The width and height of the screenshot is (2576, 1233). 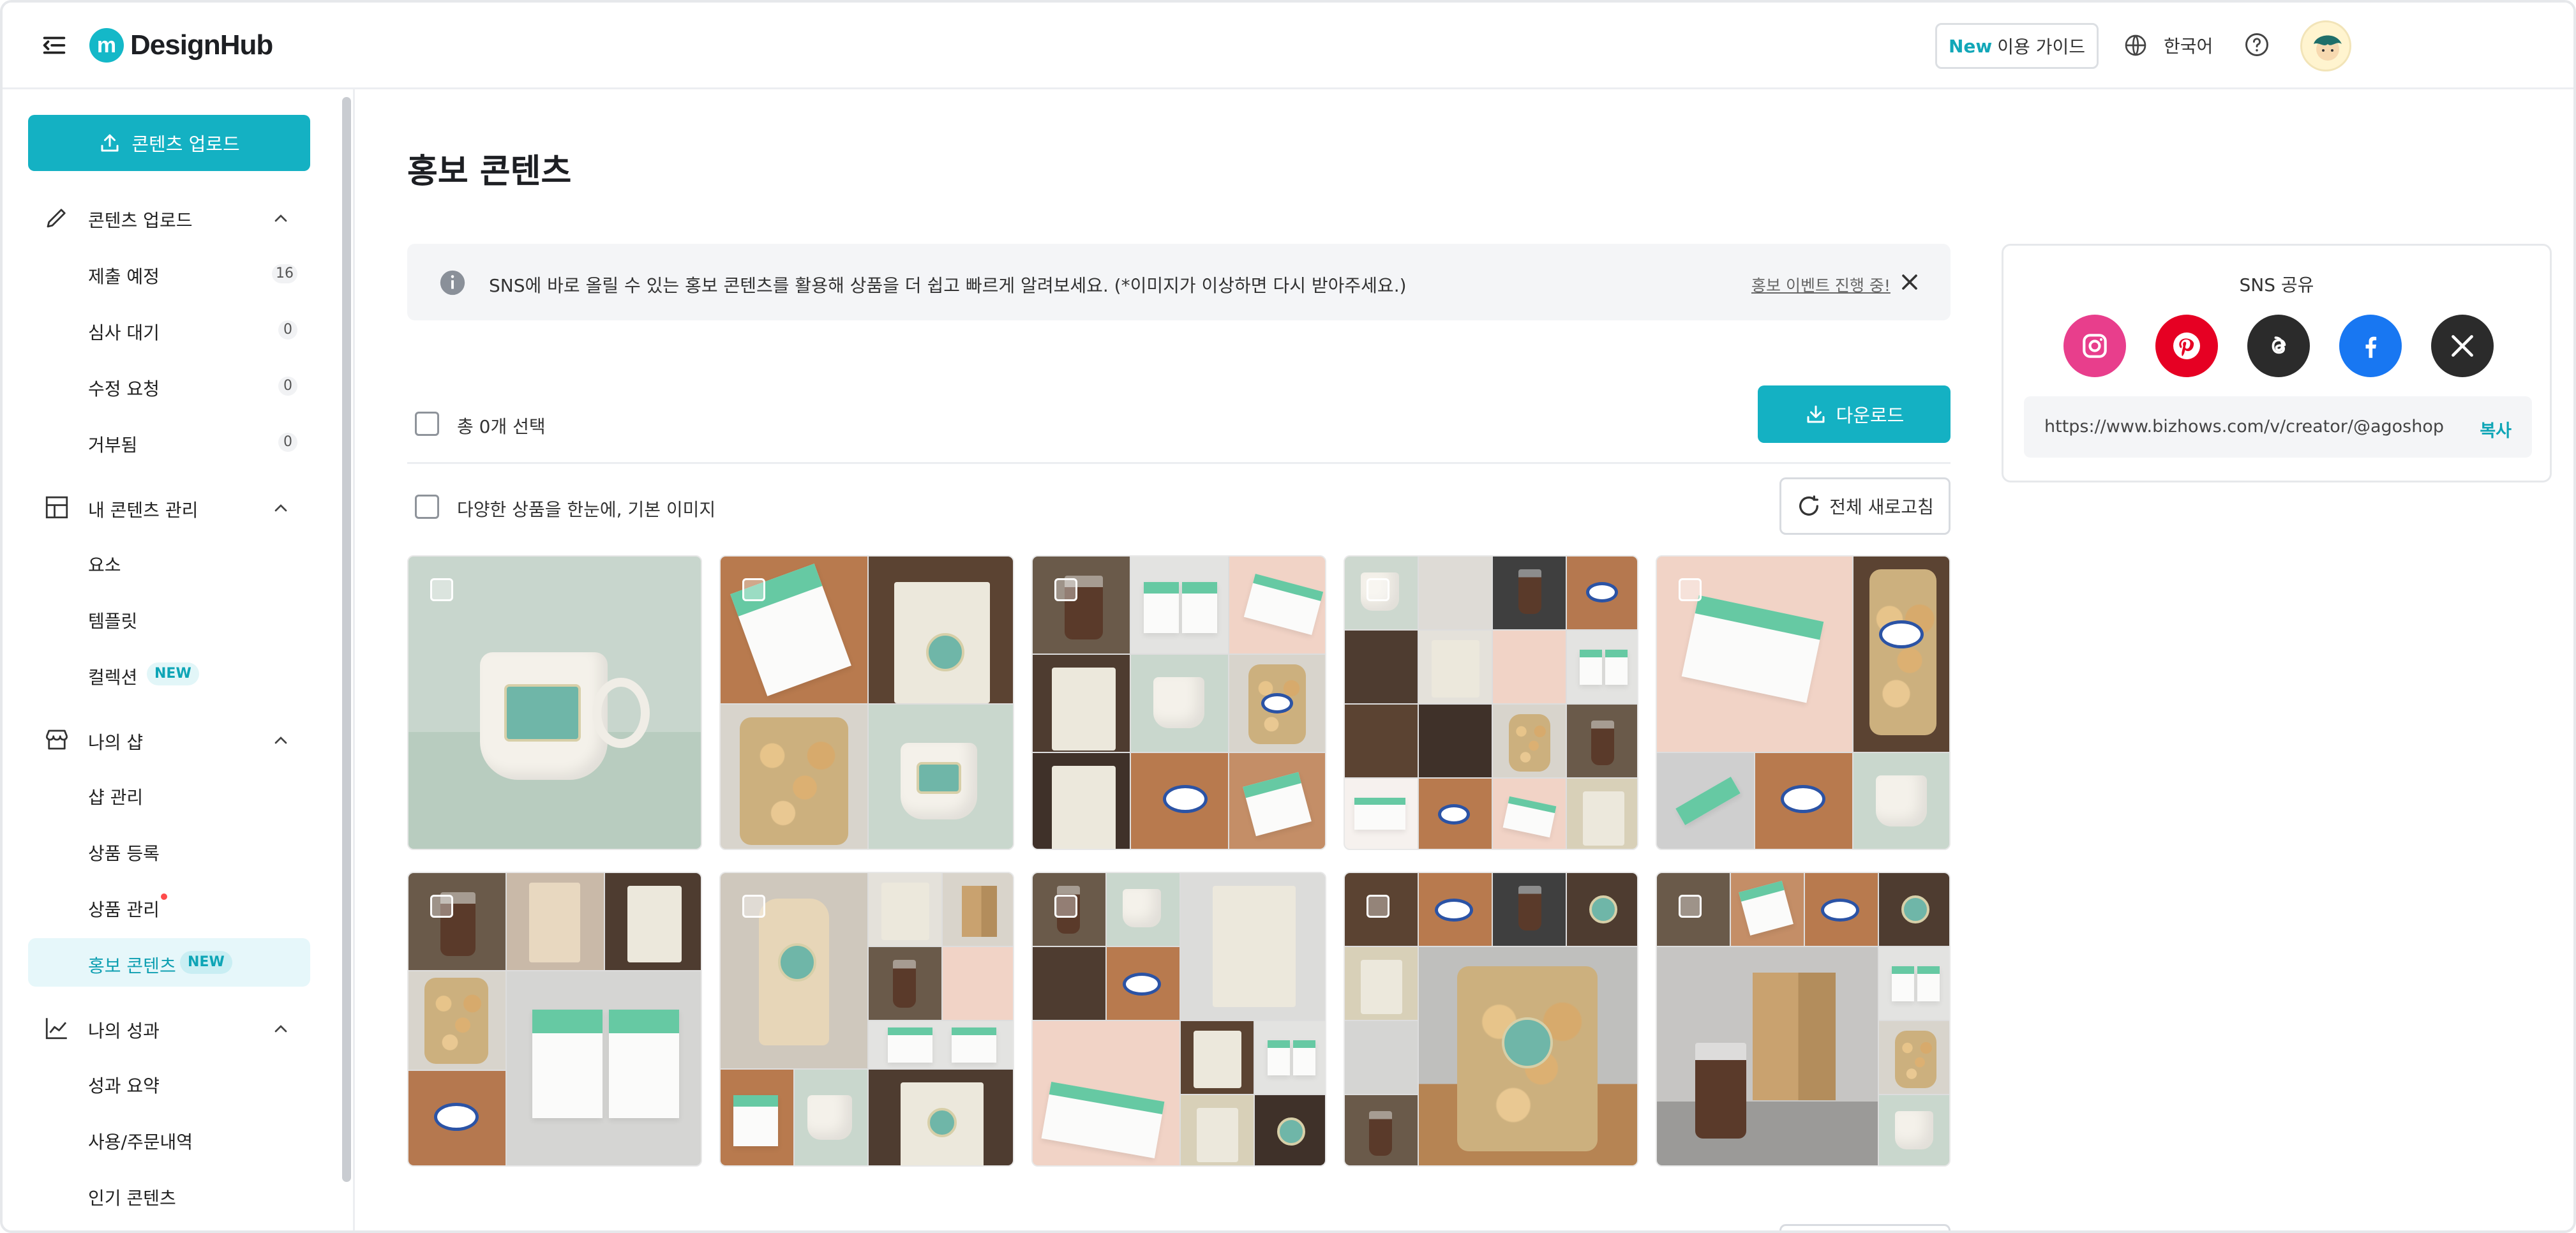 What do you see at coordinates (586, 509) in the screenshot?
I see `default-image-label: 다양한 상품을 한눈에, 기본 이미지` at bounding box center [586, 509].